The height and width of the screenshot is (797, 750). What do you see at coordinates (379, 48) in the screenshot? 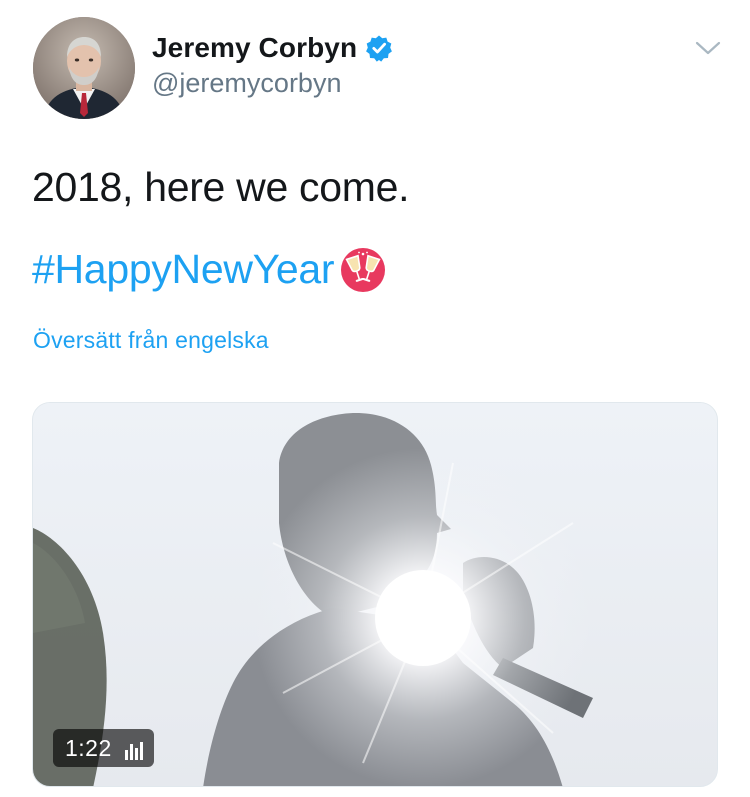
I see `verified-badge-icon` at bounding box center [379, 48].